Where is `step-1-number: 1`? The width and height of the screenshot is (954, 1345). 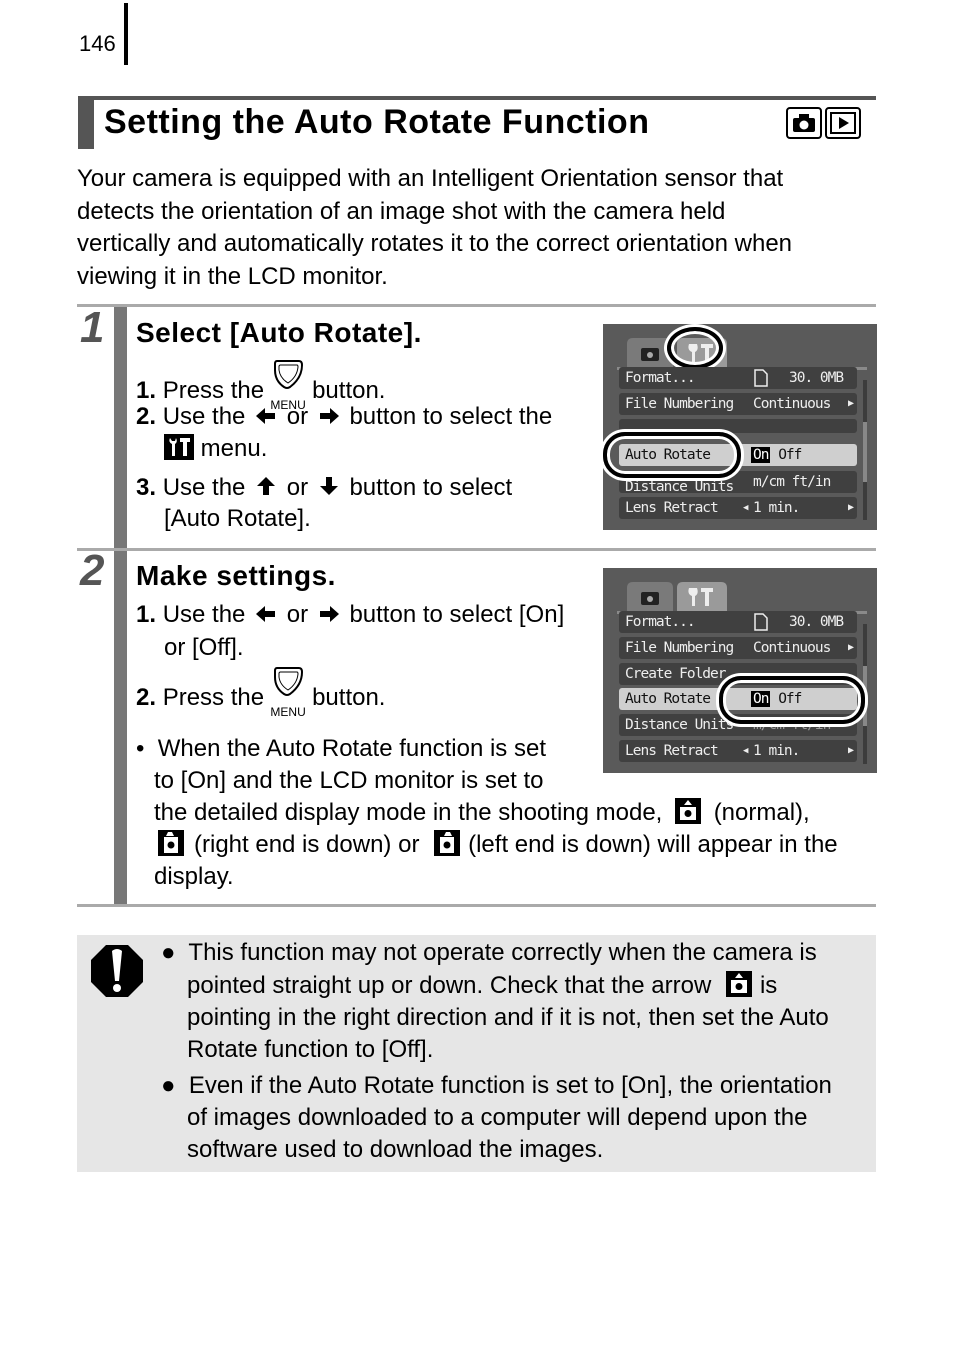 step-1-number: 1 is located at coordinates (92, 327).